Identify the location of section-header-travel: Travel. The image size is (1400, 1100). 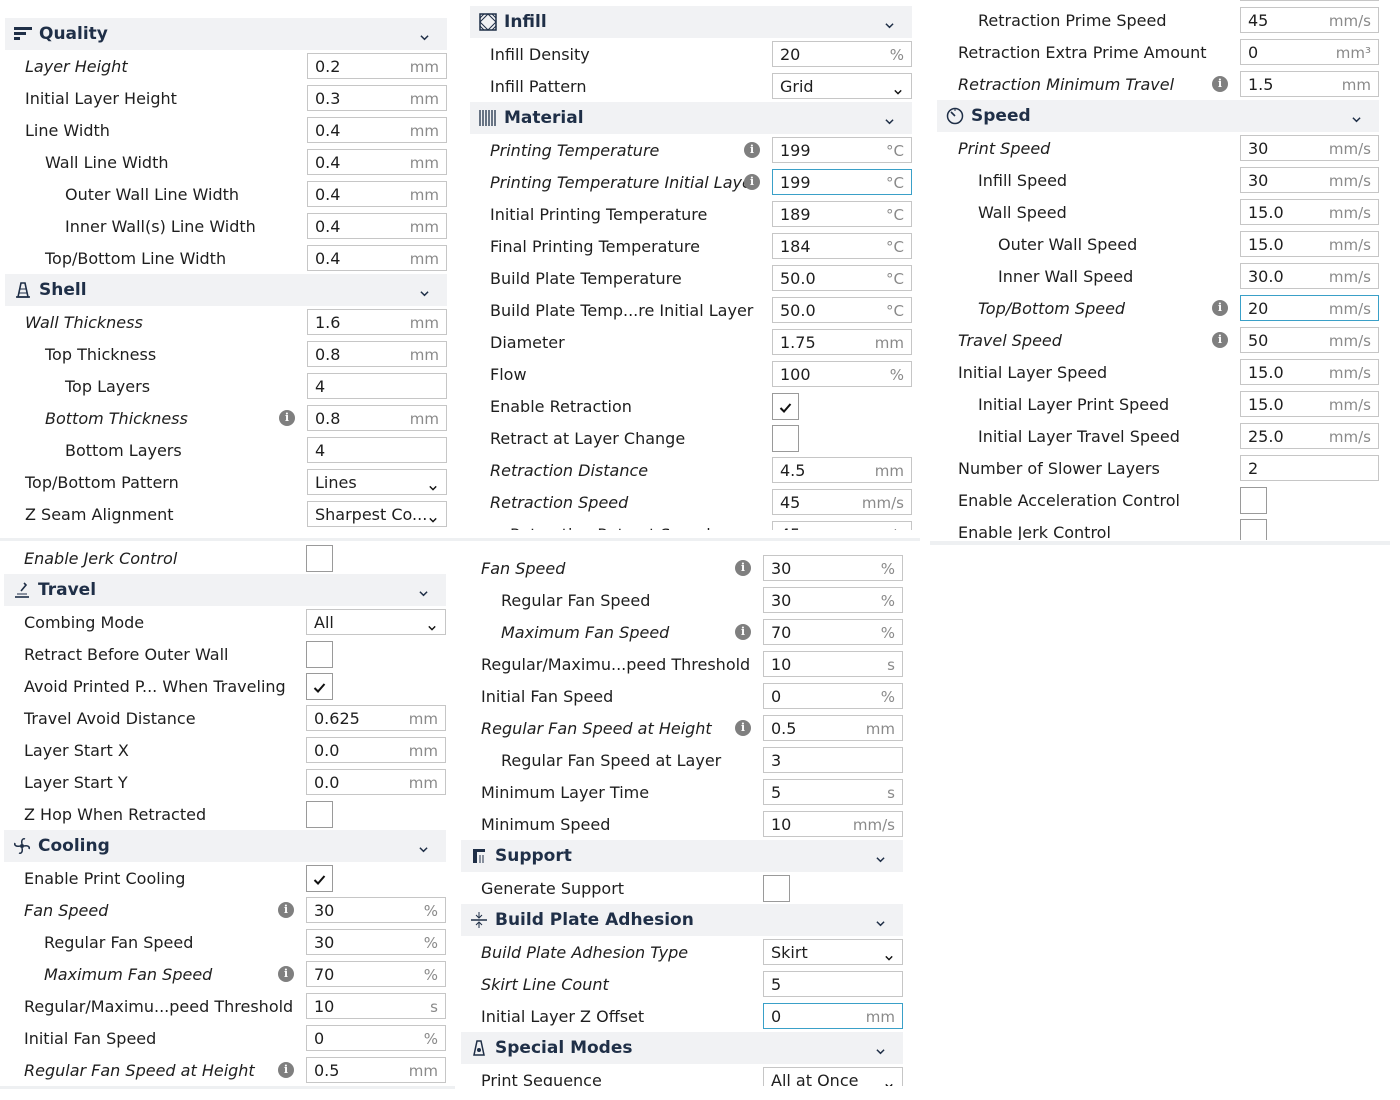
(225, 590).